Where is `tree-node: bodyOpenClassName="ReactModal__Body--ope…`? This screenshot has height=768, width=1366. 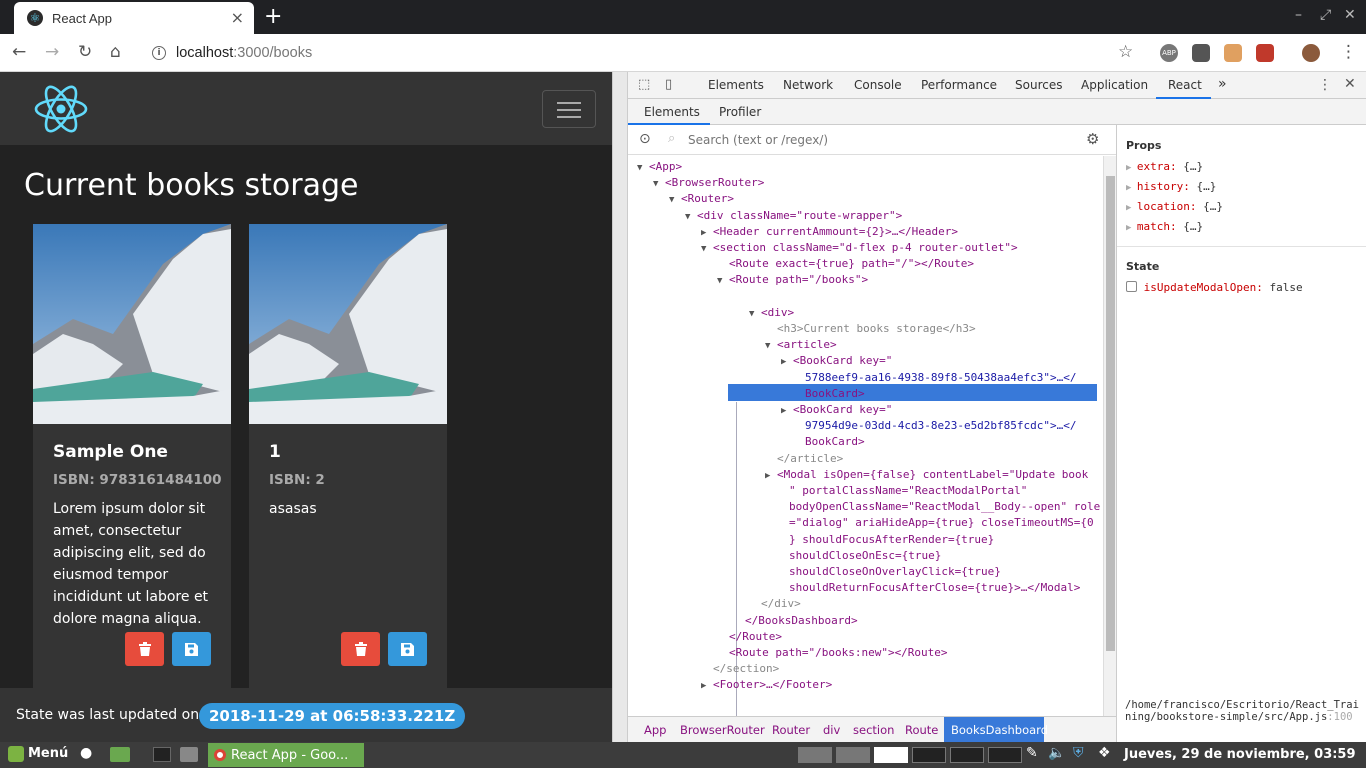
tree-node: bodyOpenClassName="ReactModal__Body--ope… is located at coordinates (938, 507).